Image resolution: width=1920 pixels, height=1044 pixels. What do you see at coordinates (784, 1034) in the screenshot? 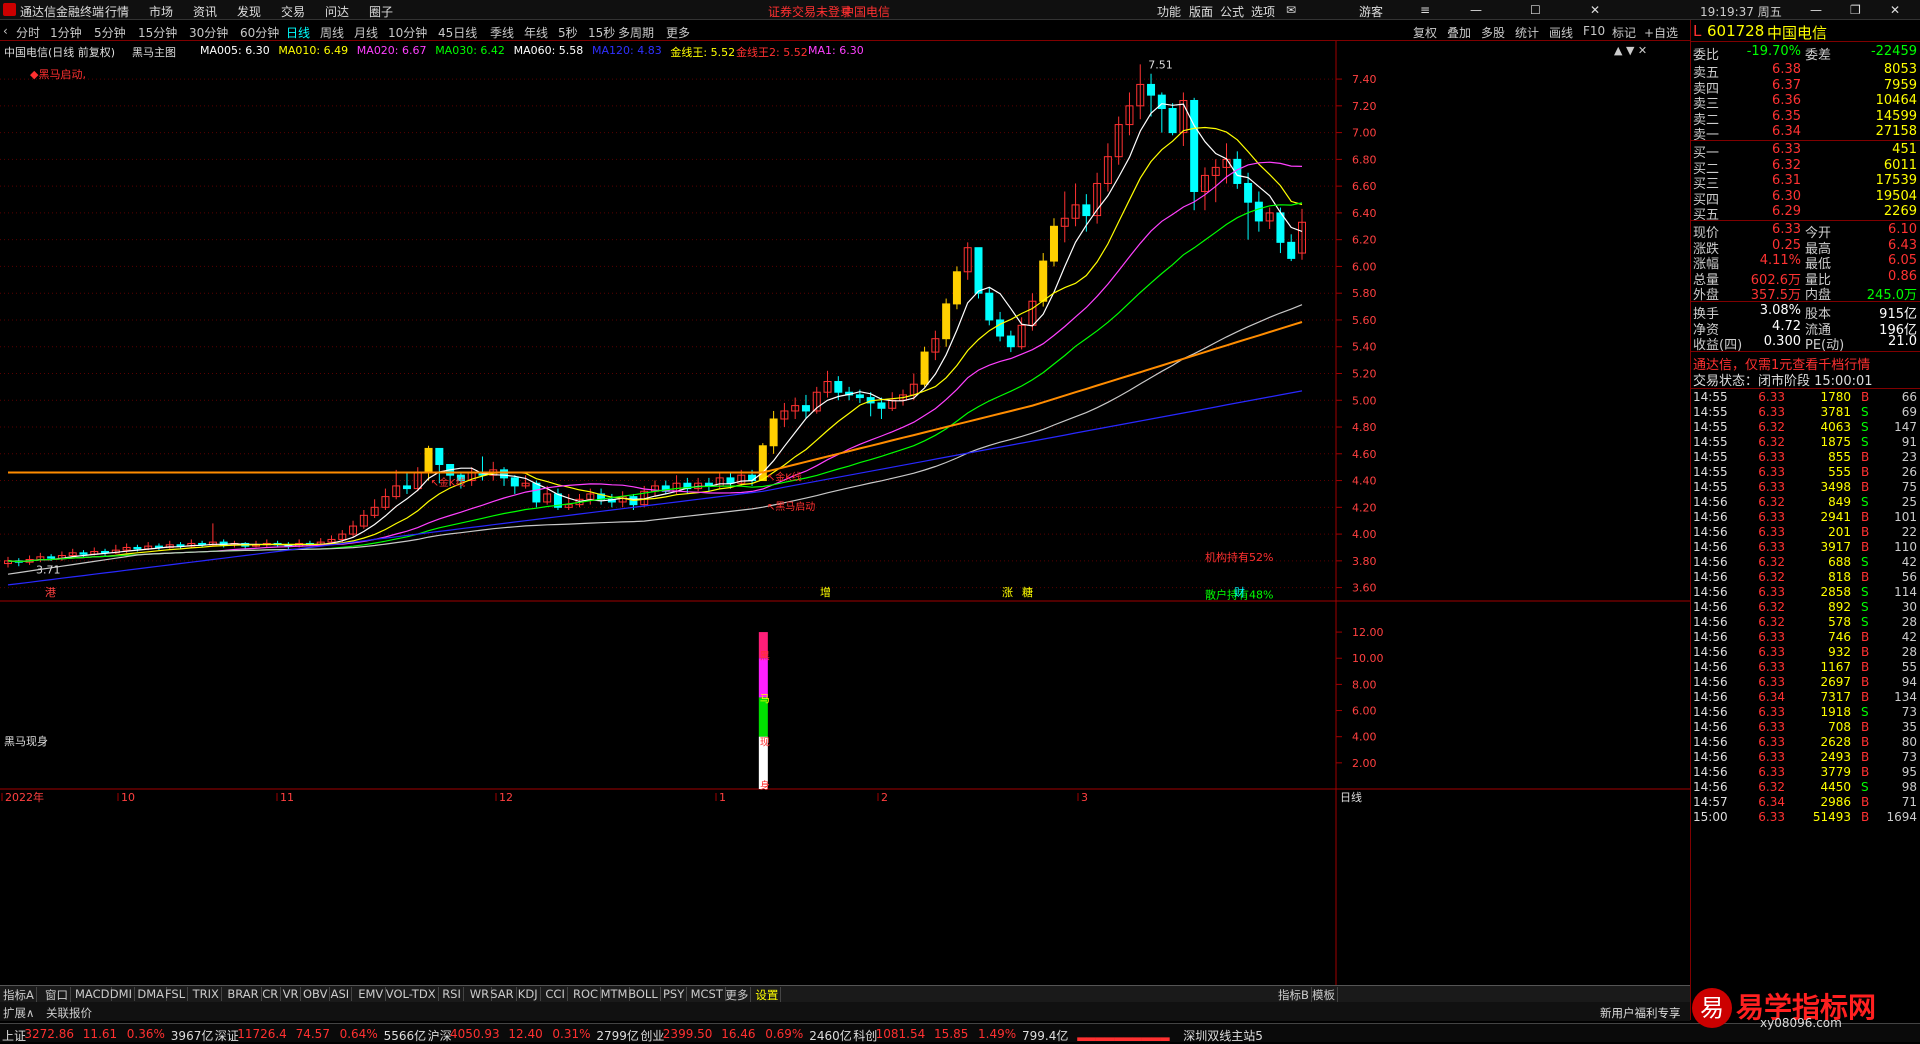
I see `index-p: 0.69%` at bounding box center [784, 1034].